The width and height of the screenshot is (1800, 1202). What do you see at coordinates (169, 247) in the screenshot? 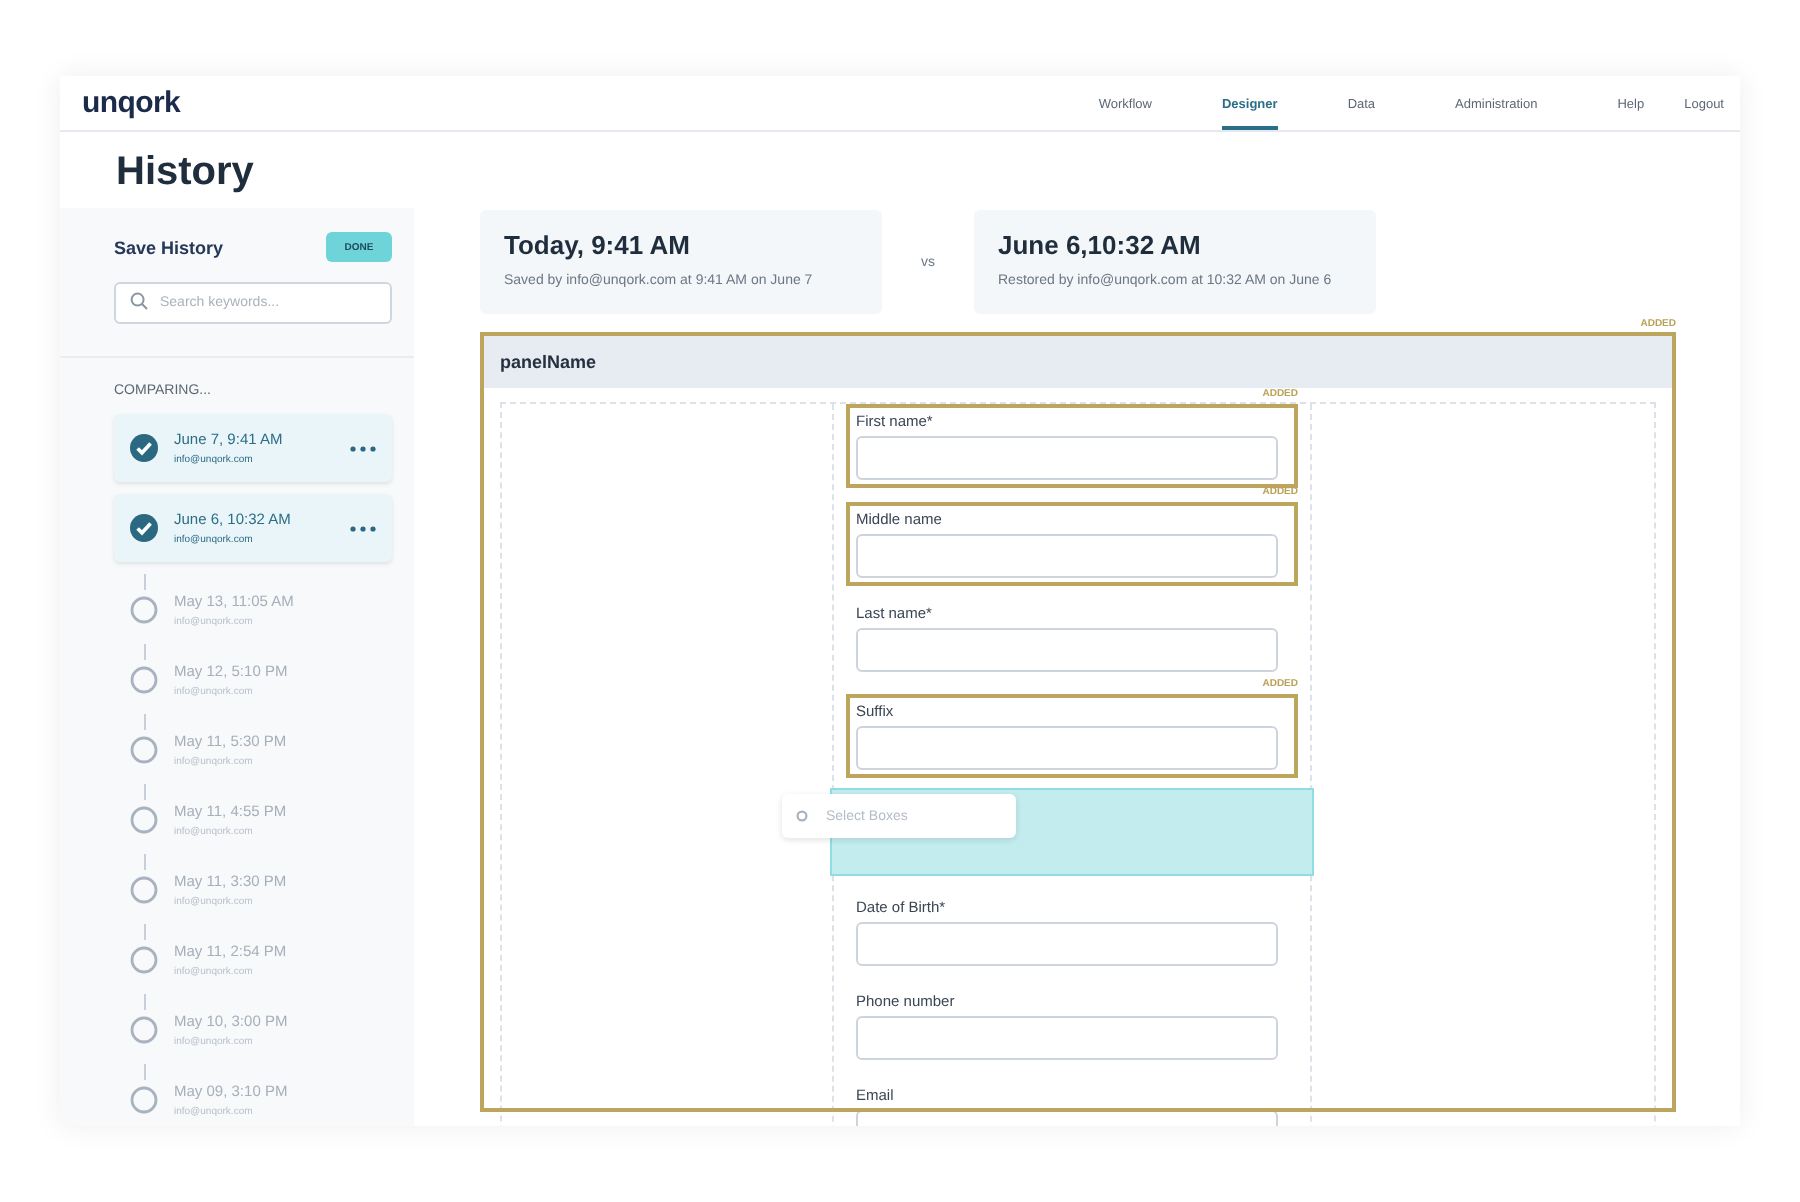
I see `sidebar-title: Save History` at bounding box center [169, 247].